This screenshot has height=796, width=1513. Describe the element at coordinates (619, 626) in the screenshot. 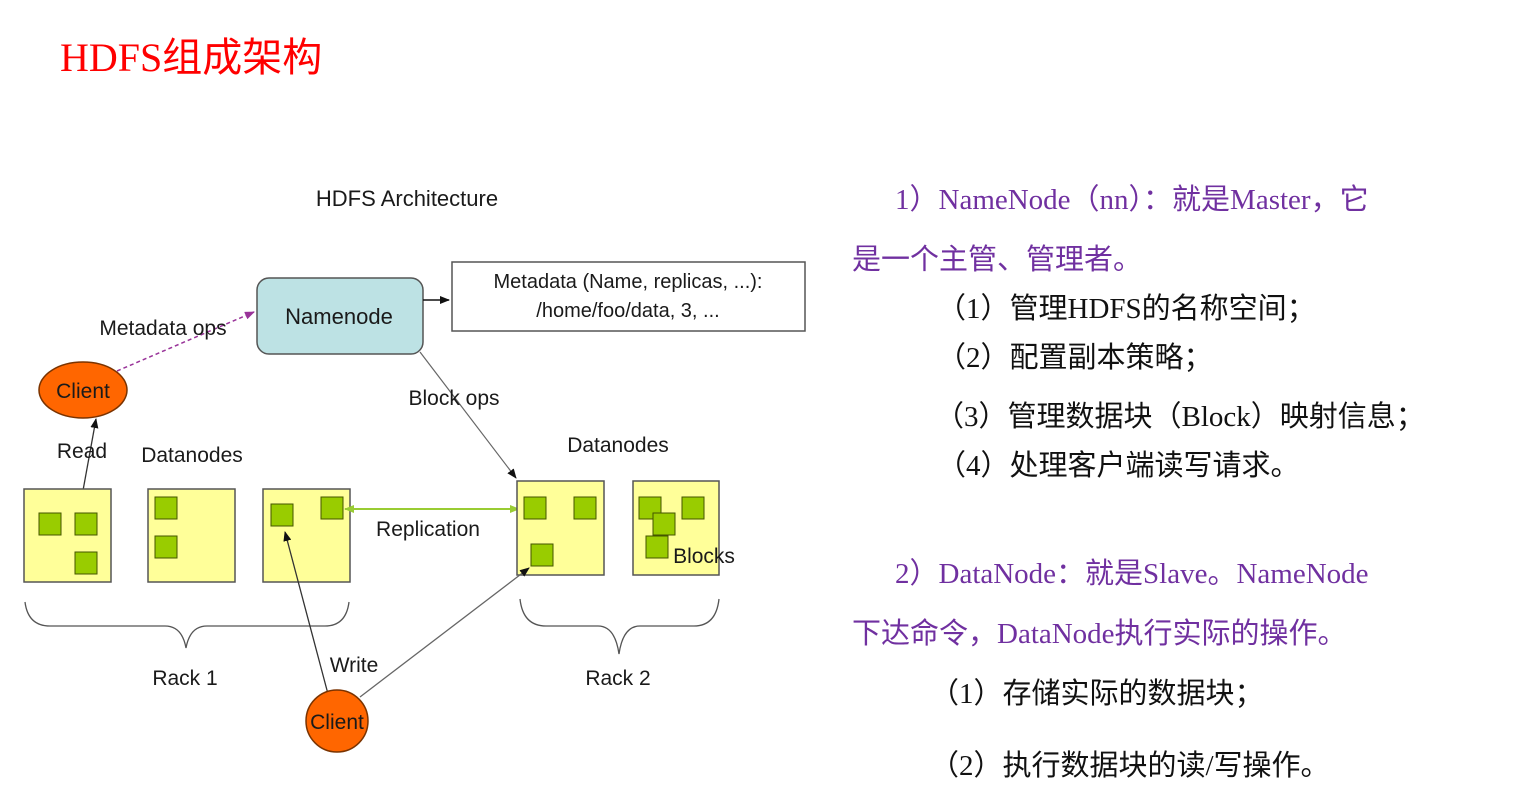

I see `rack2-brace` at that location.